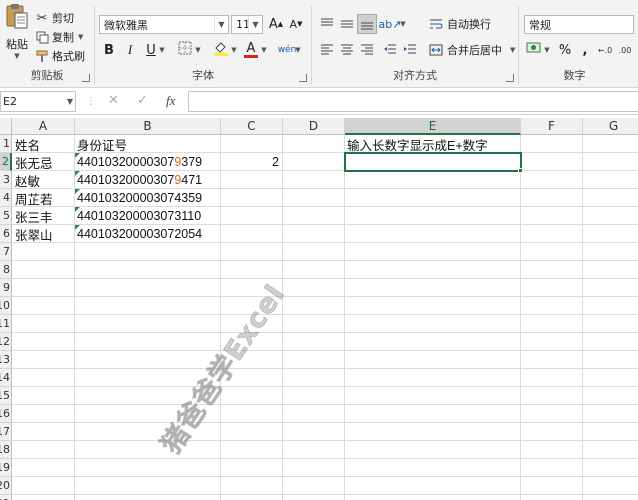  What do you see at coordinates (625, 50) in the screenshot?
I see `decrease-decimal-button: .00` at bounding box center [625, 50].